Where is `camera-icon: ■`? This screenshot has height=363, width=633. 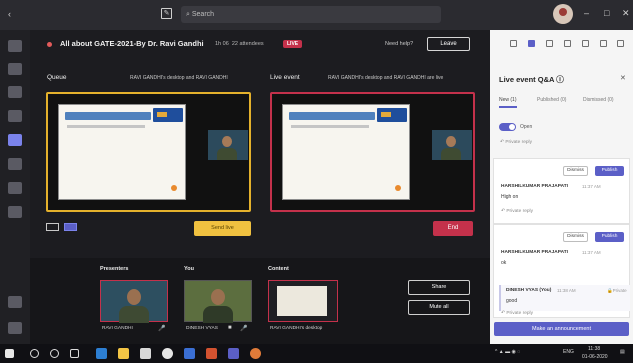
camera-icon: ■ is located at coordinates (230, 328).